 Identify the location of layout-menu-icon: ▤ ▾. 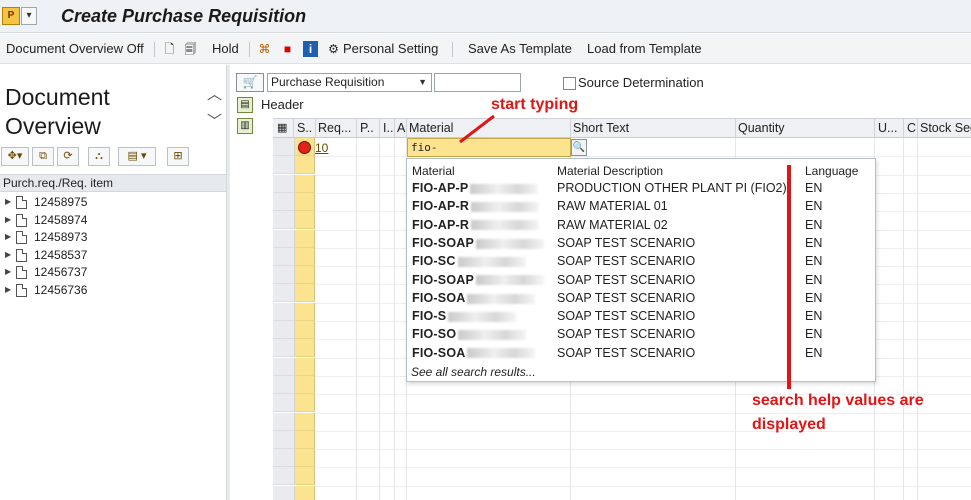
(137, 156).